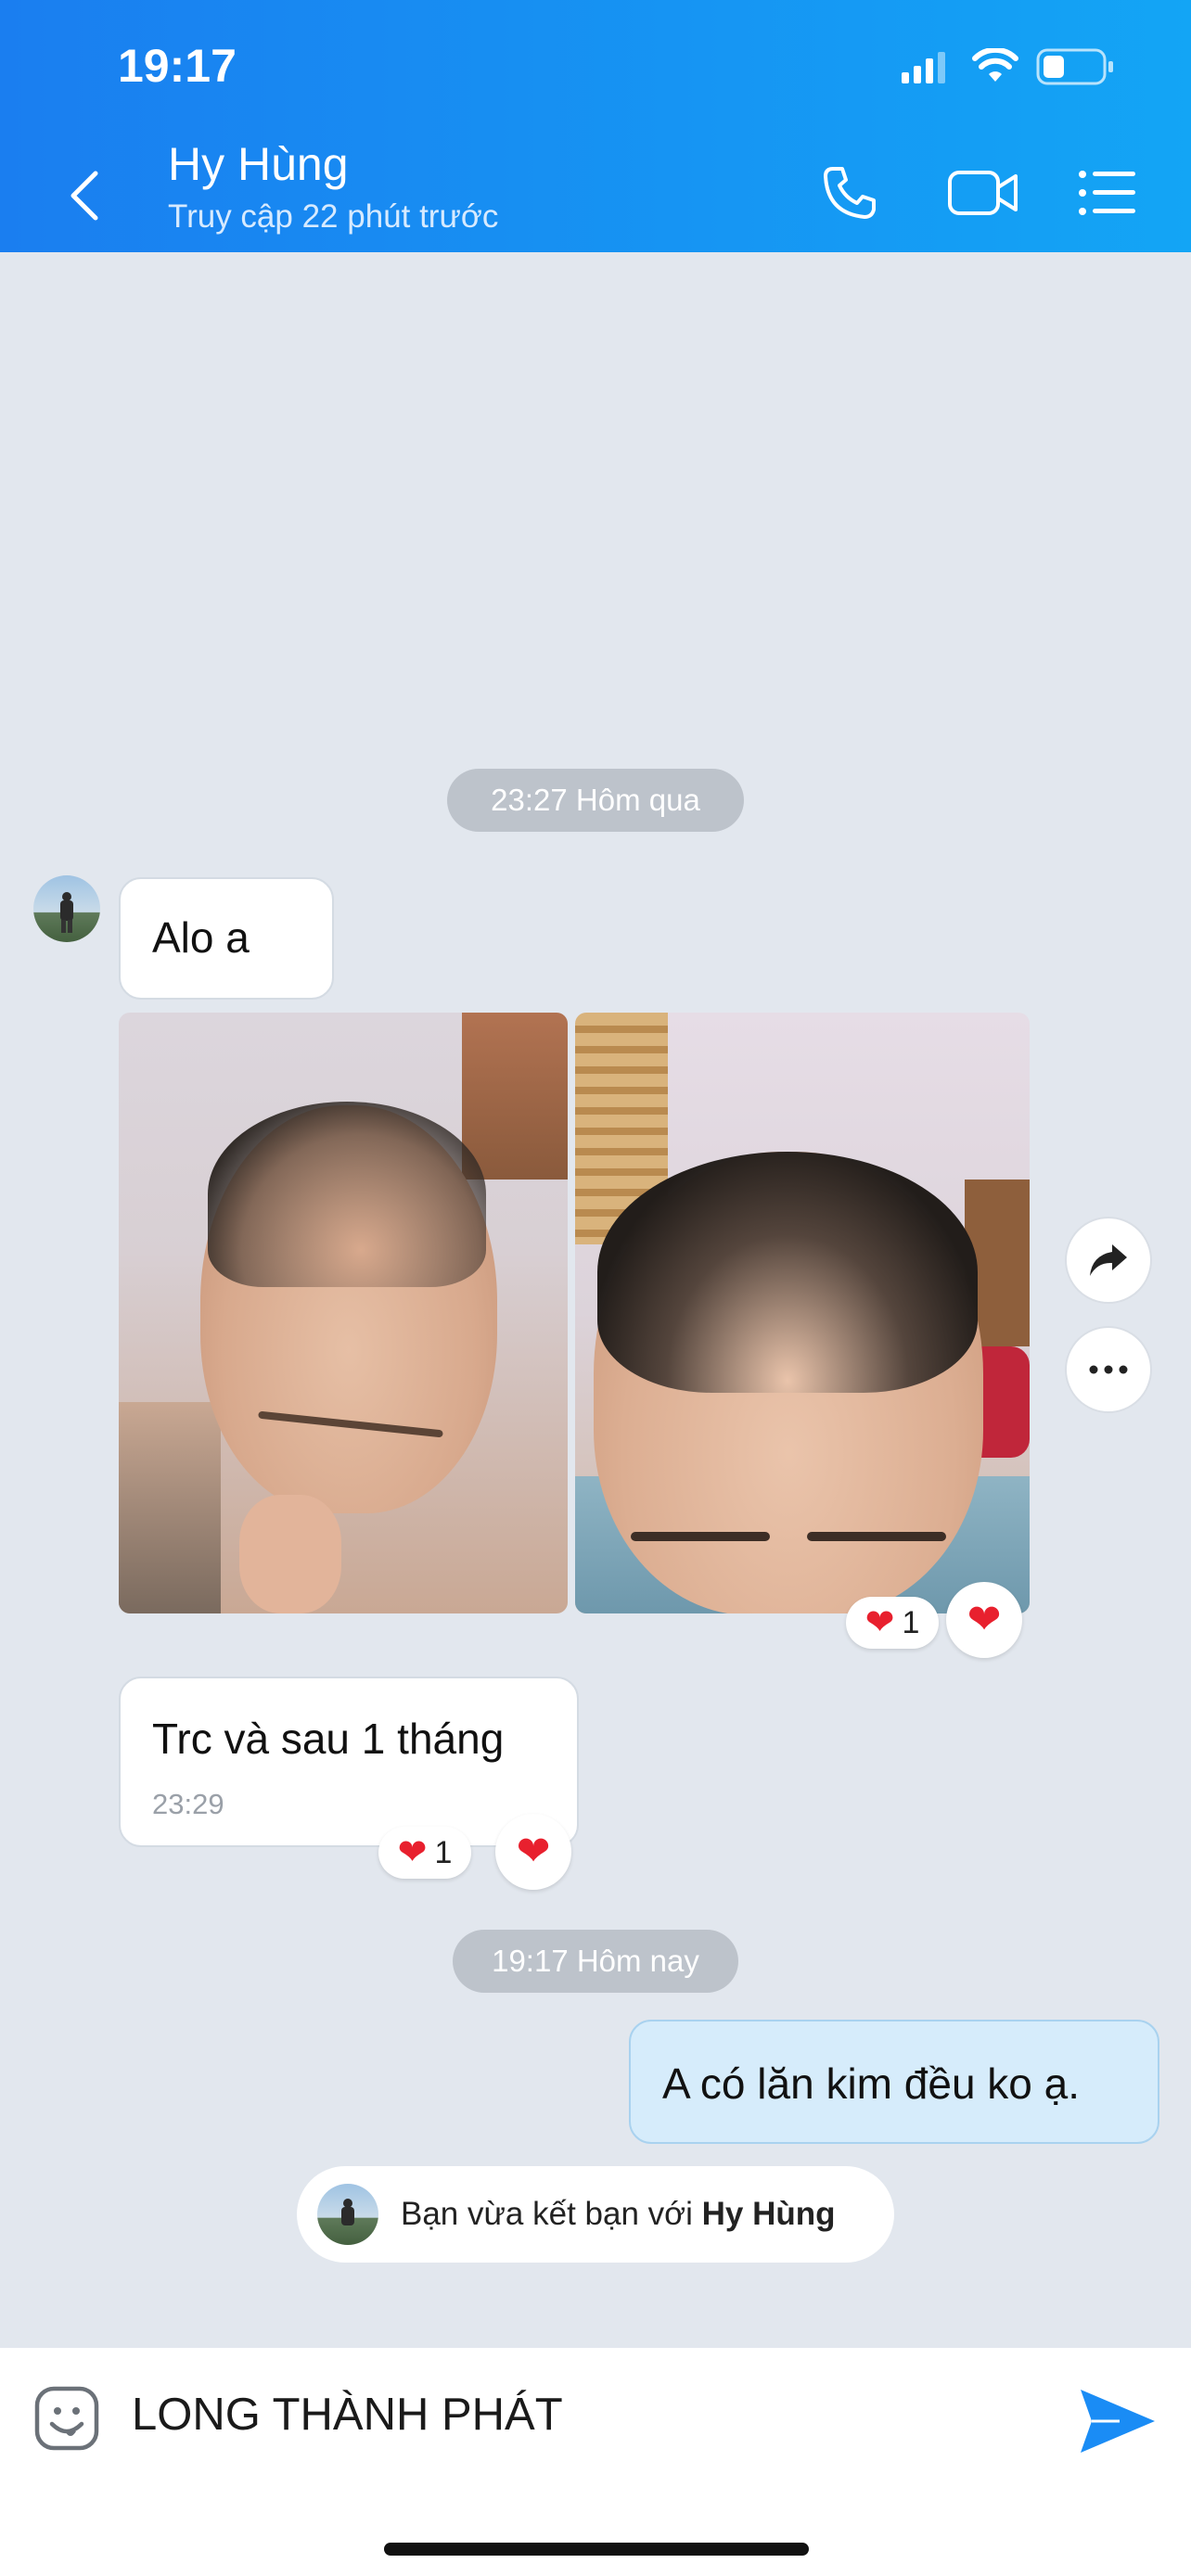 The width and height of the screenshot is (1191, 2576). Describe the element at coordinates (803, 1313) in the screenshot. I see `photo-after` at that location.